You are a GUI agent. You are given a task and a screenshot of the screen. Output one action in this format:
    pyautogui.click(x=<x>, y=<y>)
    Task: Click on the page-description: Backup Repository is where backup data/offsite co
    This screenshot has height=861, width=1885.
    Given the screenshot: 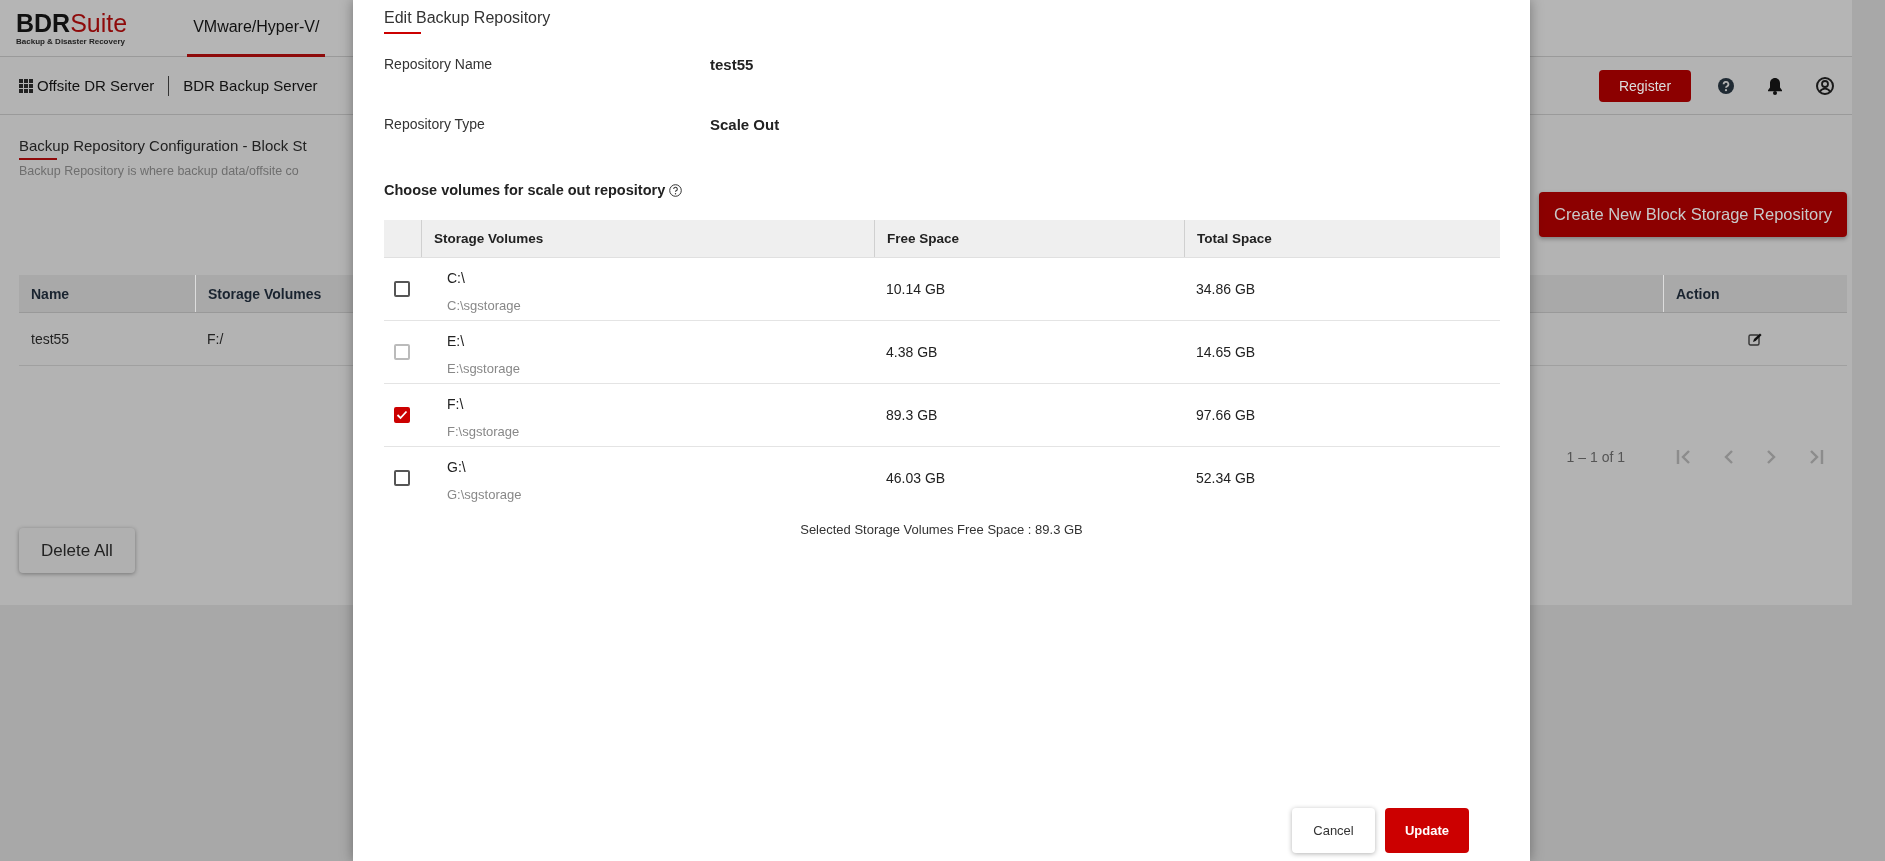 What is the action you would take?
    pyautogui.click(x=159, y=171)
    